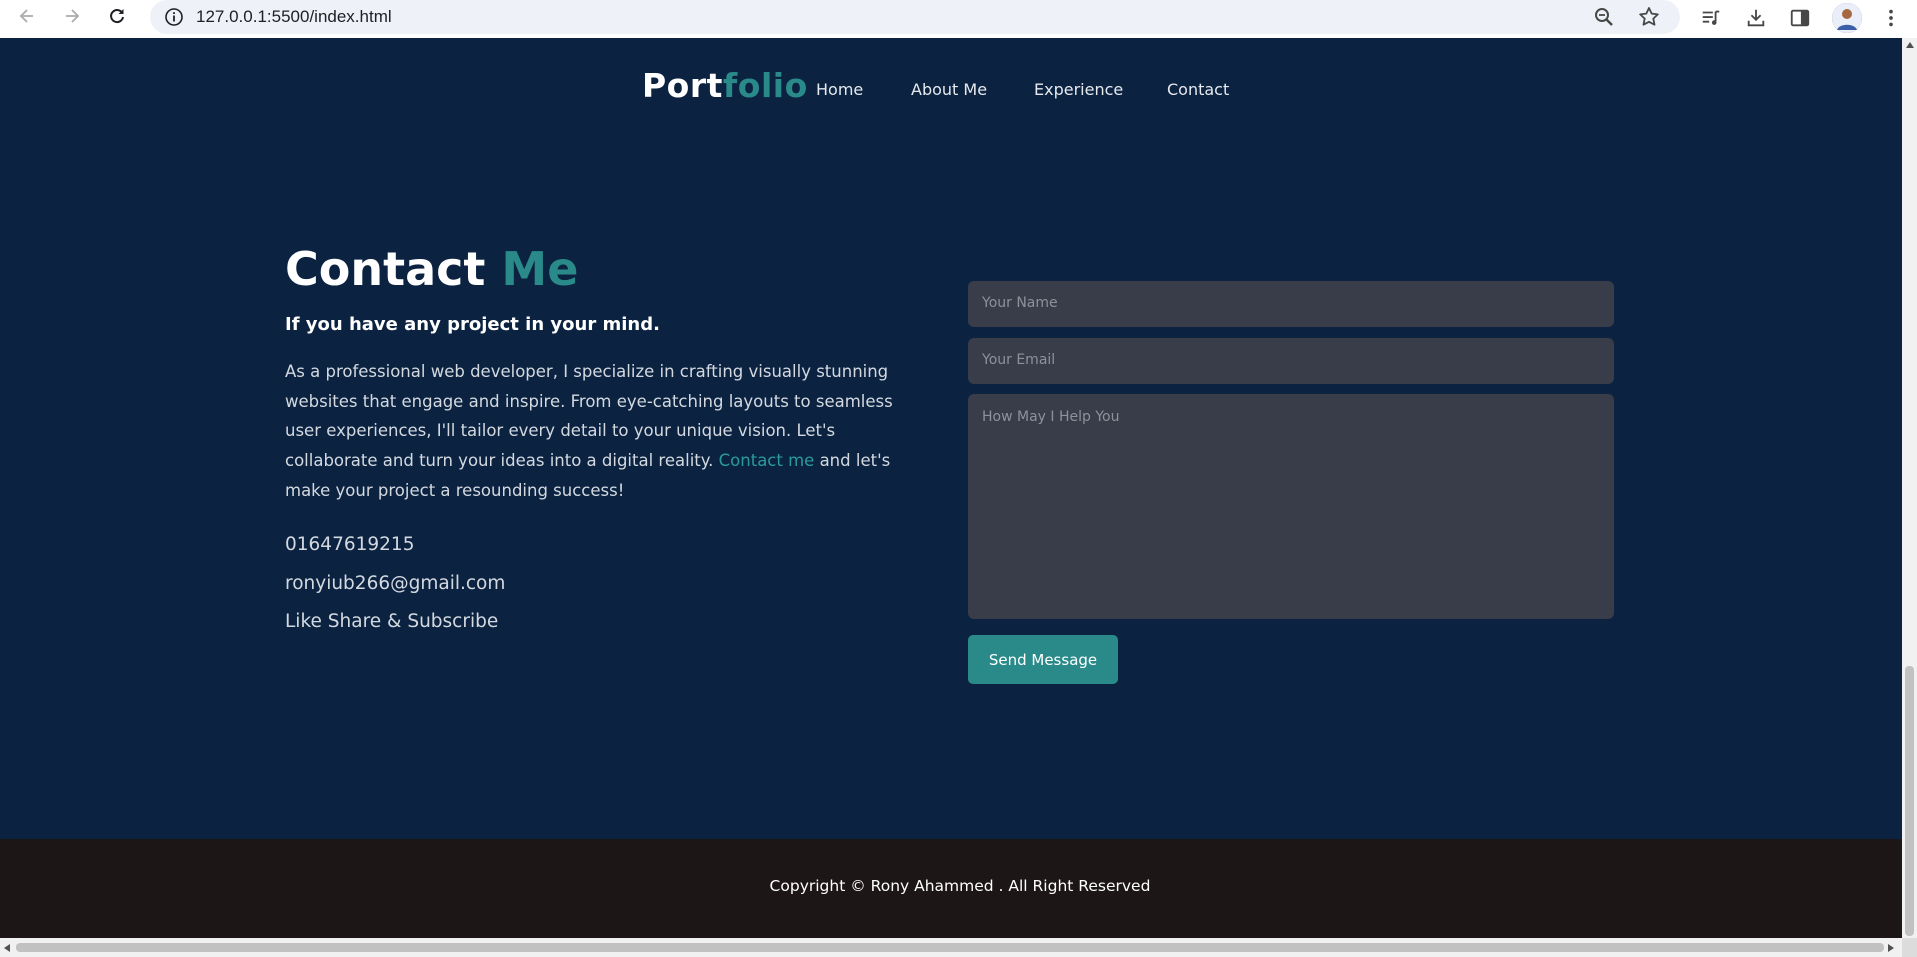 This screenshot has width=1917, height=957. I want to click on contact-heading: Contact Me, so click(431, 269).